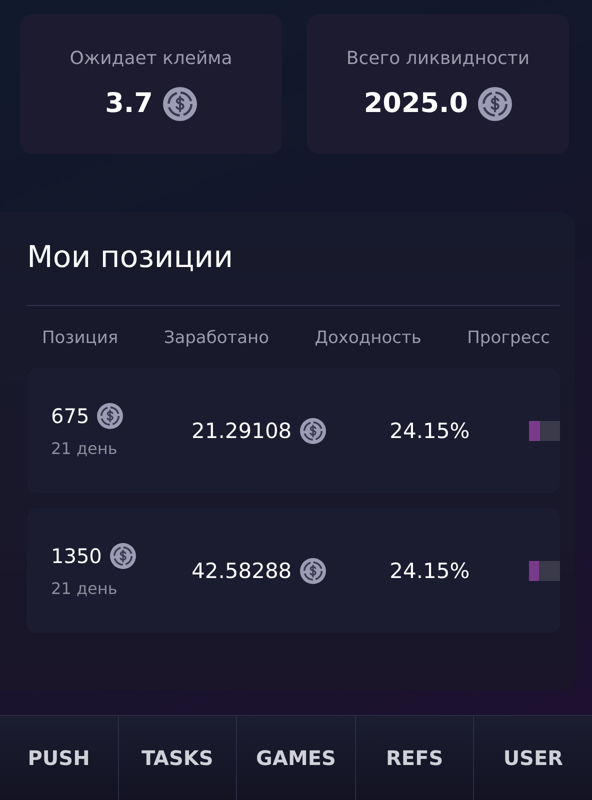 This screenshot has height=800, width=592. Describe the element at coordinates (416, 103) in the screenshot. I see `stat-value: 2025.0` at that location.